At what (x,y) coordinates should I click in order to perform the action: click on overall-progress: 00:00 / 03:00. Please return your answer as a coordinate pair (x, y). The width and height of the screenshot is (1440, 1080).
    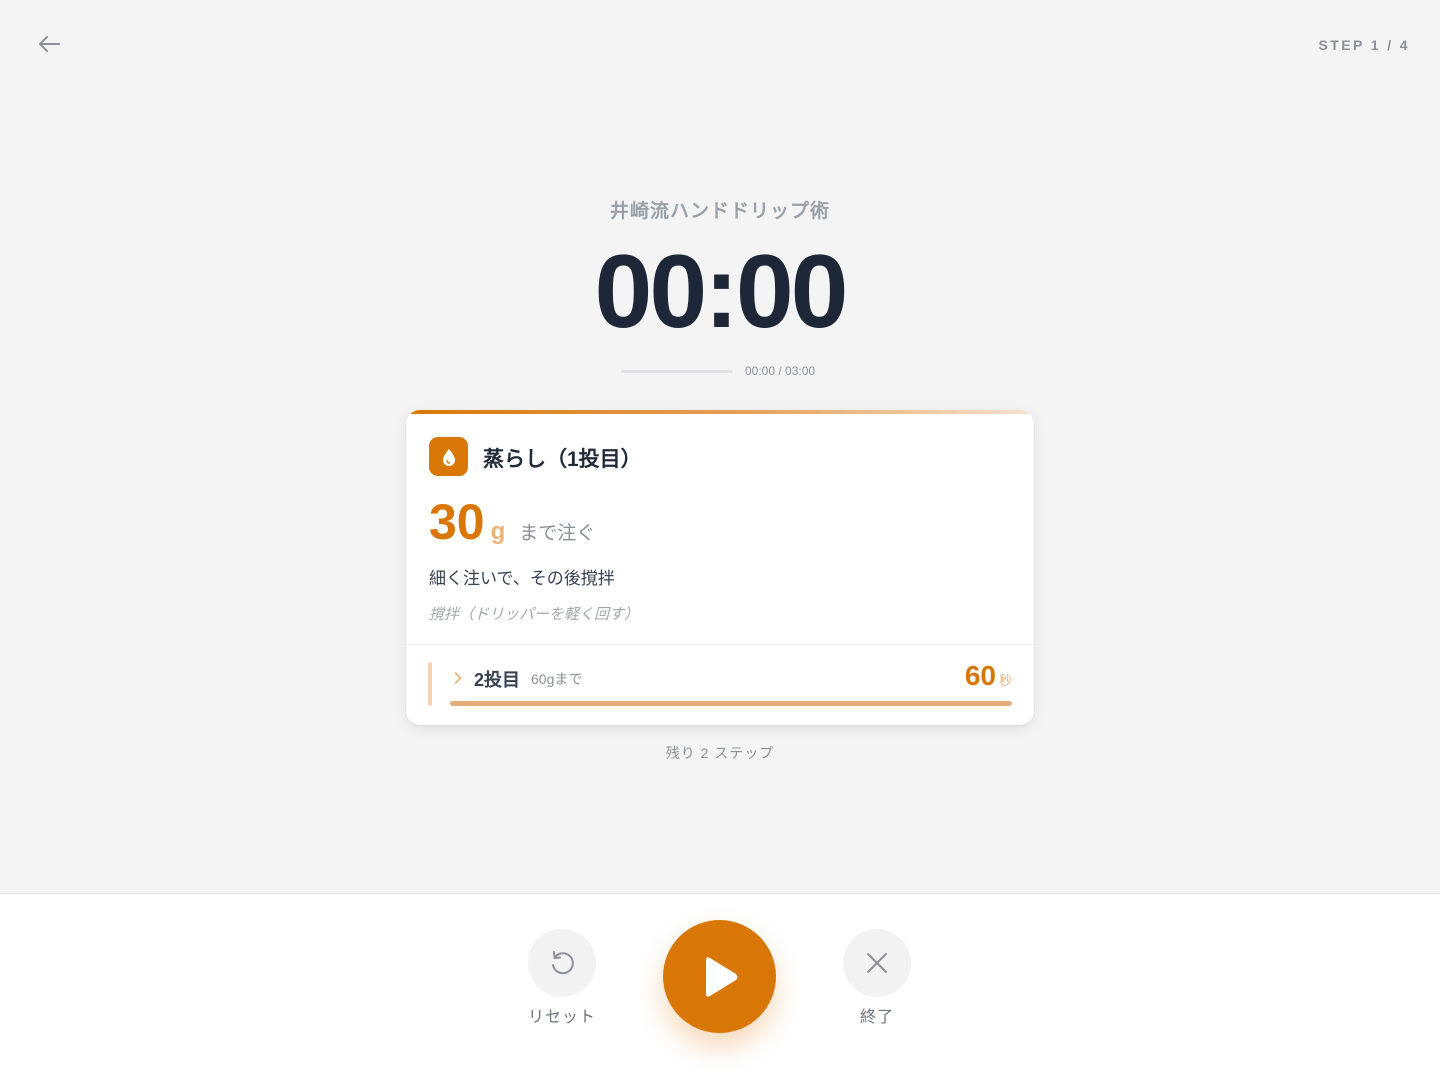
    Looking at the image, I should click on (718, 371).